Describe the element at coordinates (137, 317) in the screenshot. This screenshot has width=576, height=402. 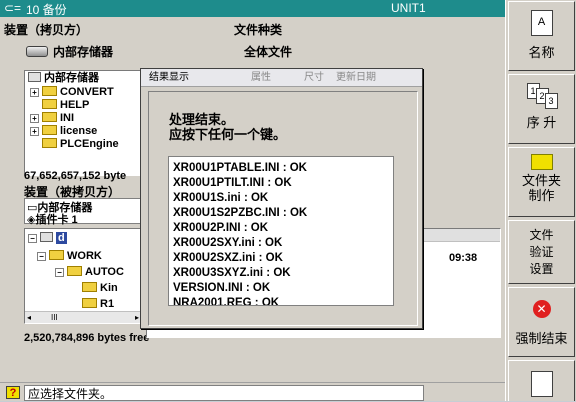
I see `scroll-right-icon: ▸` at that location.